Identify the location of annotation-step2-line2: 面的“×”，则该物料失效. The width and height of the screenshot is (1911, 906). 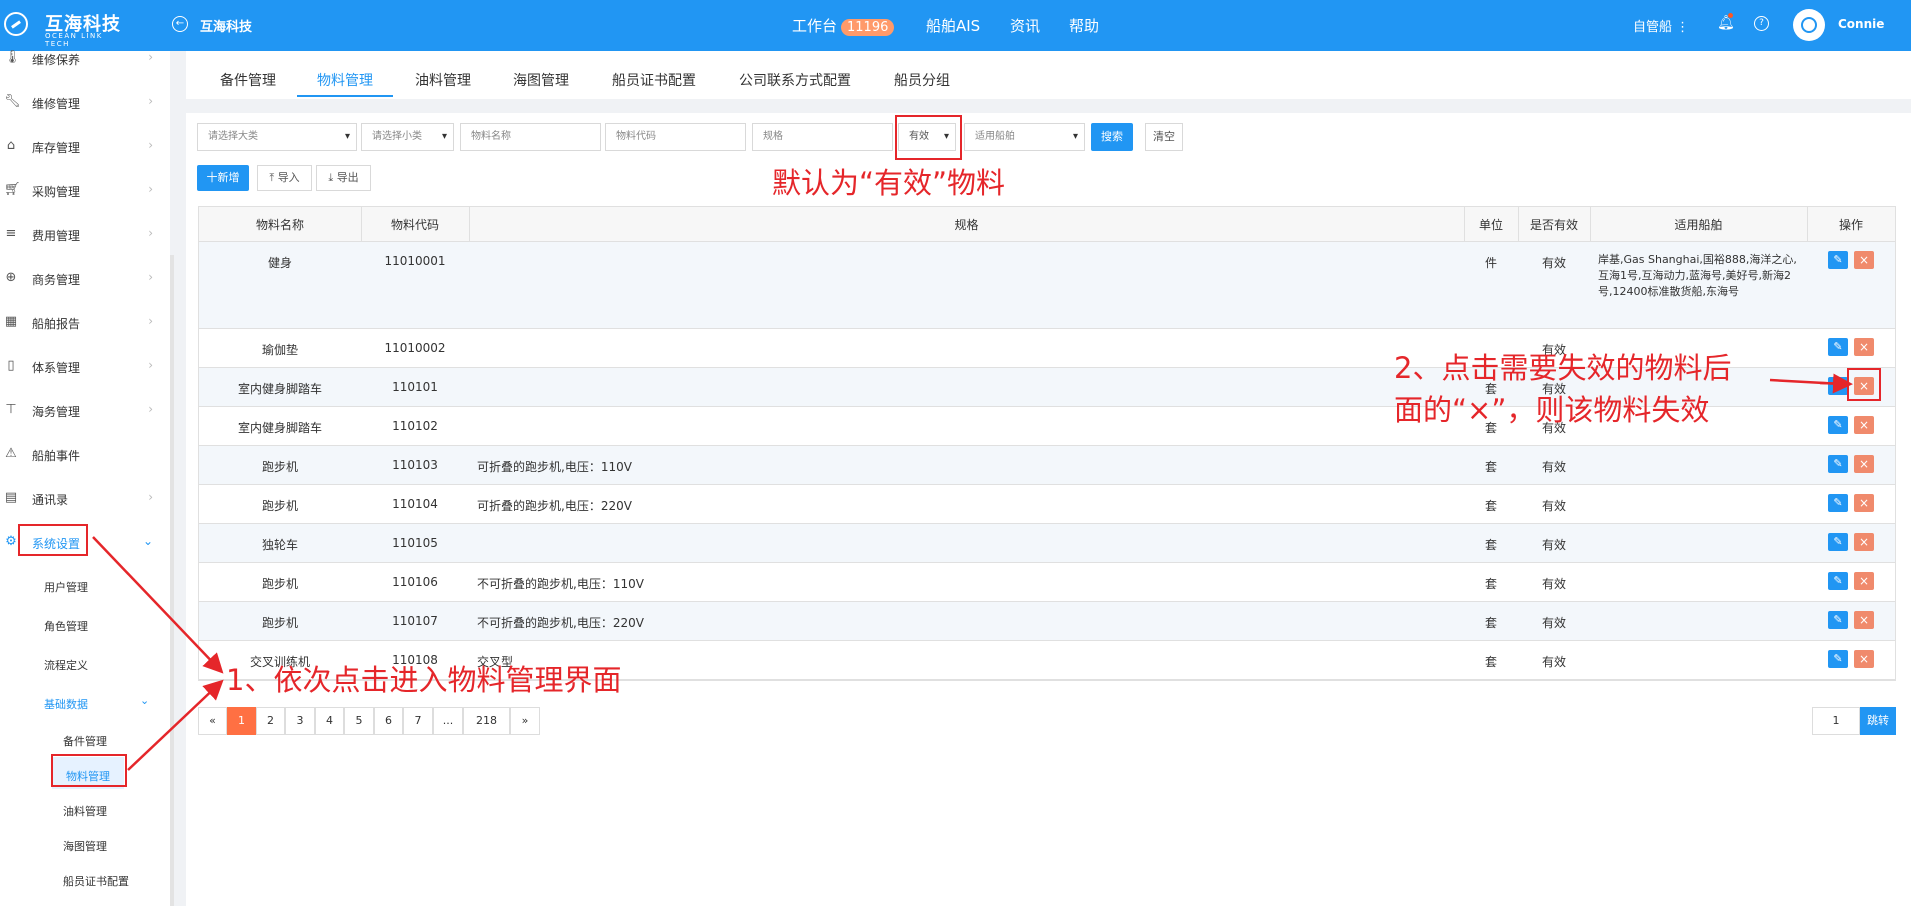
(1552, 410).